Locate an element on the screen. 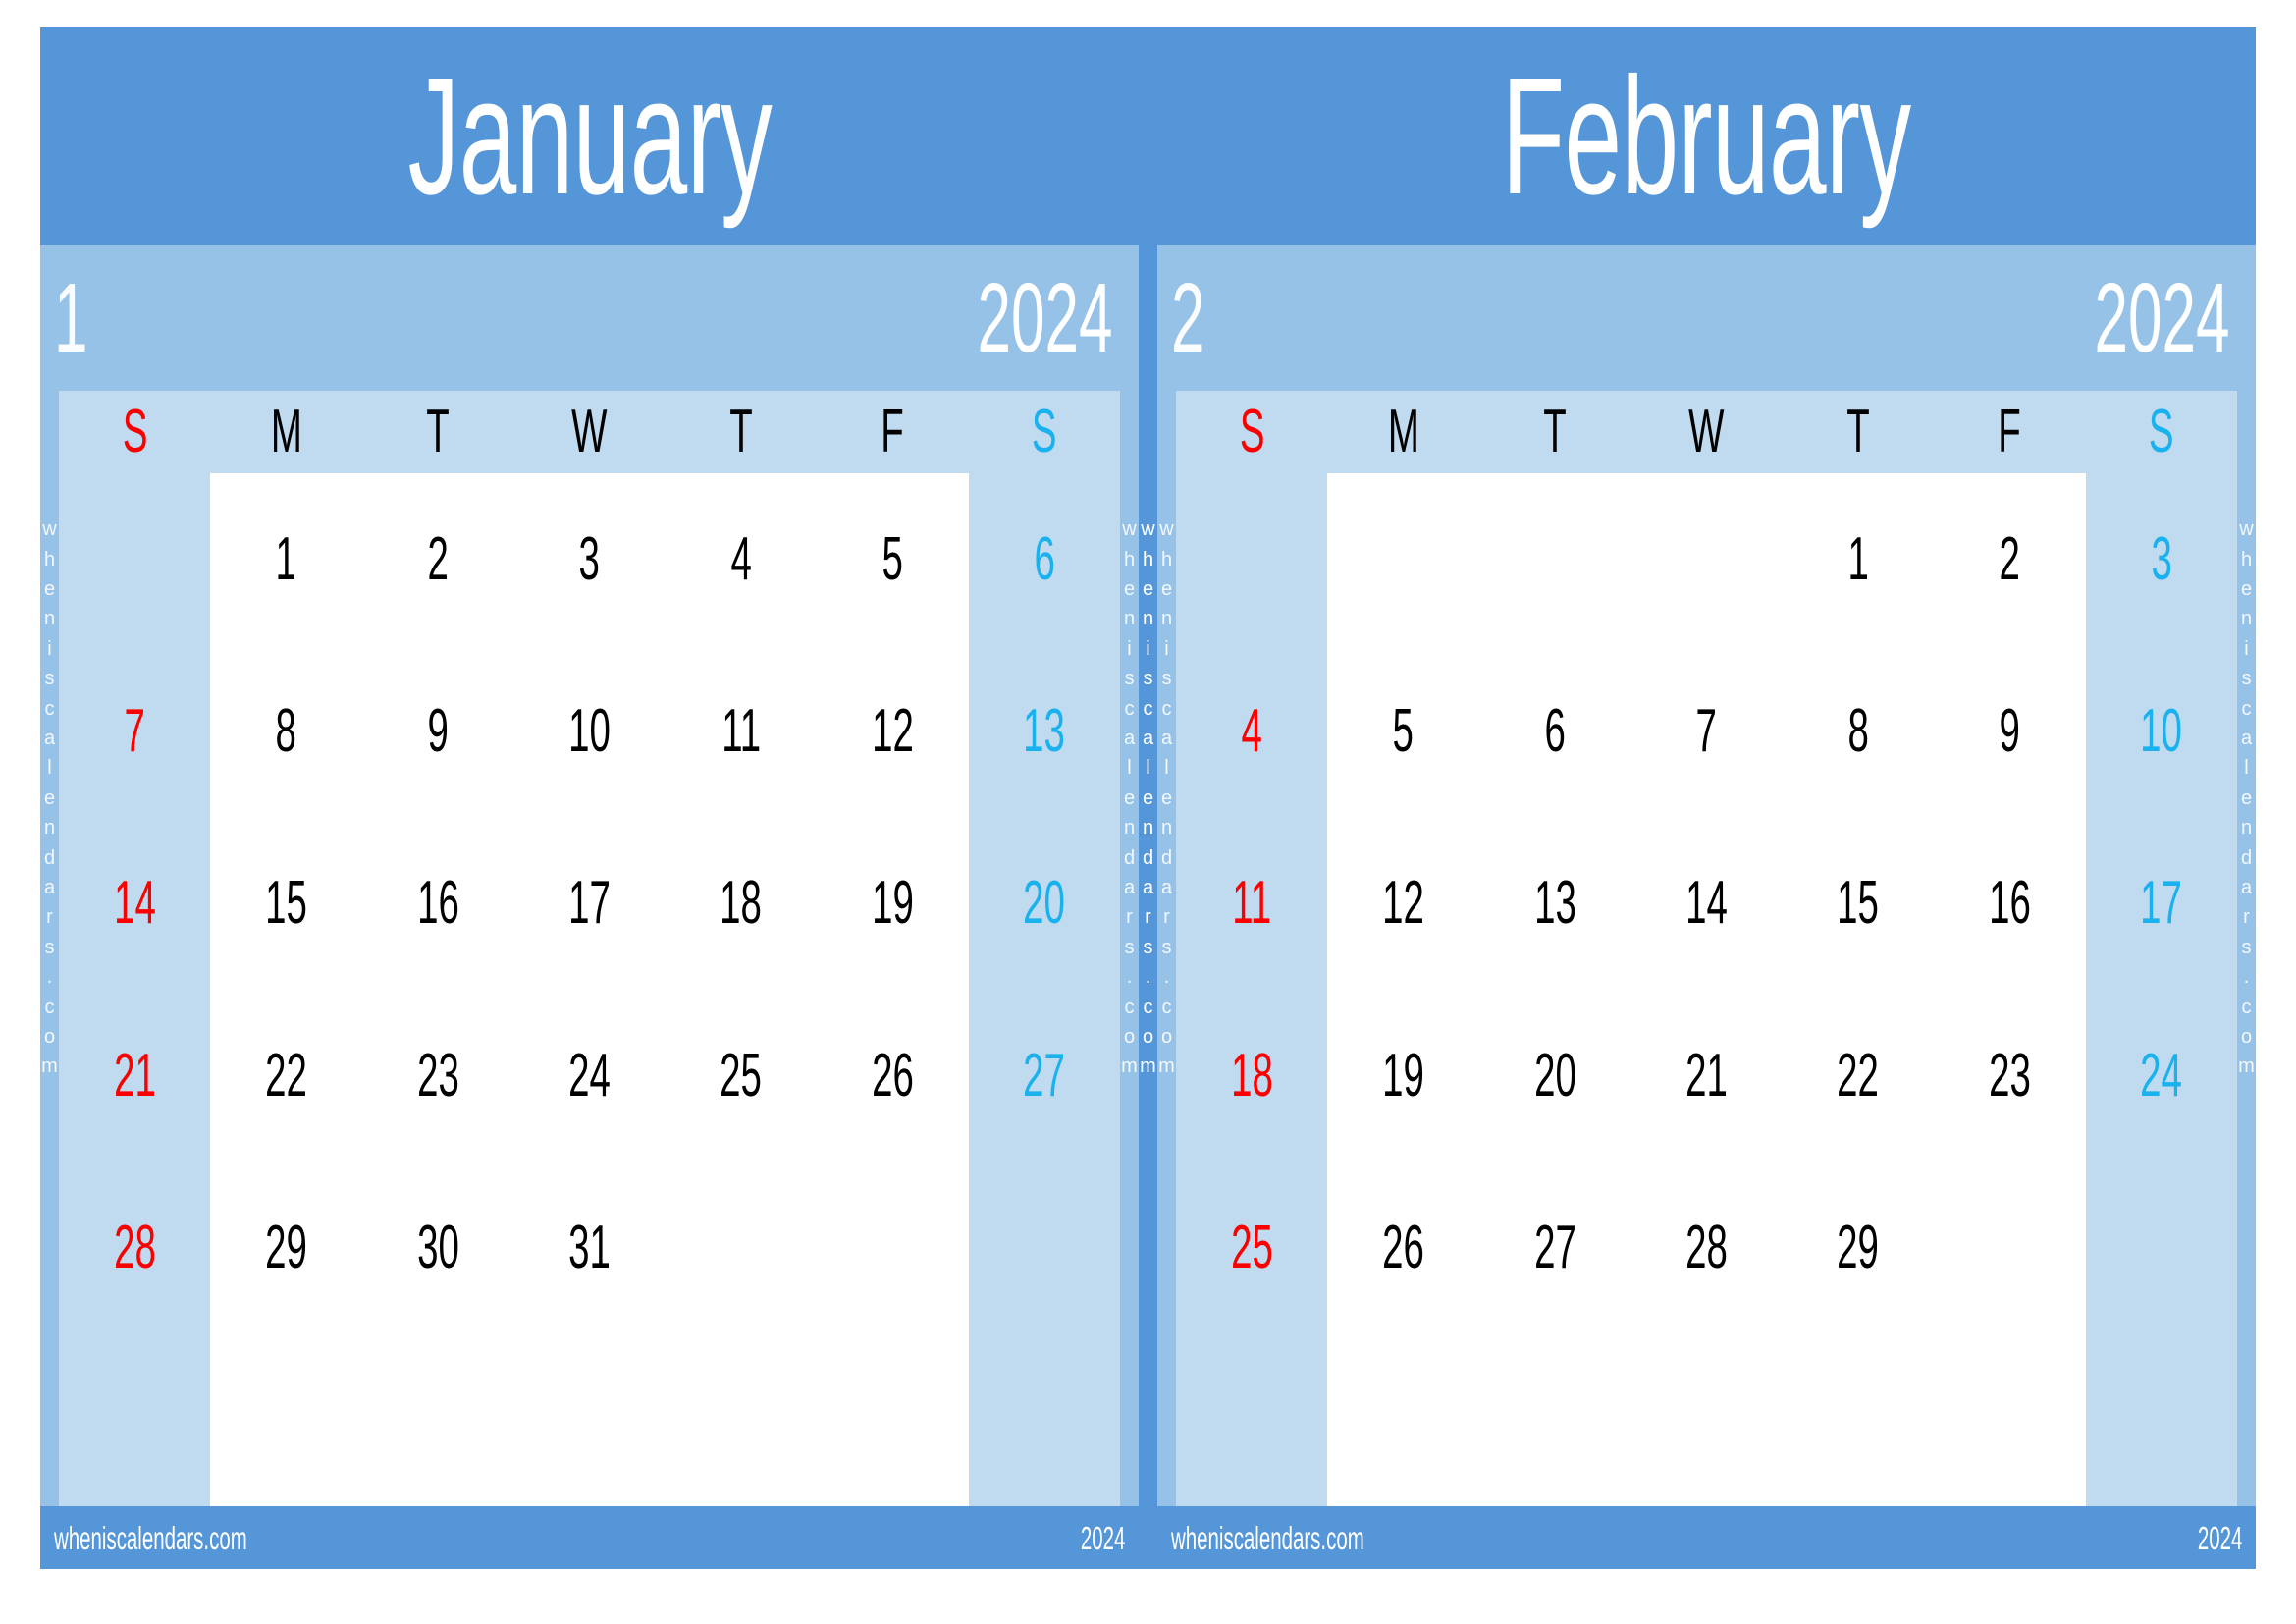  day-number: 4 is located at coordinates (1251, 730).